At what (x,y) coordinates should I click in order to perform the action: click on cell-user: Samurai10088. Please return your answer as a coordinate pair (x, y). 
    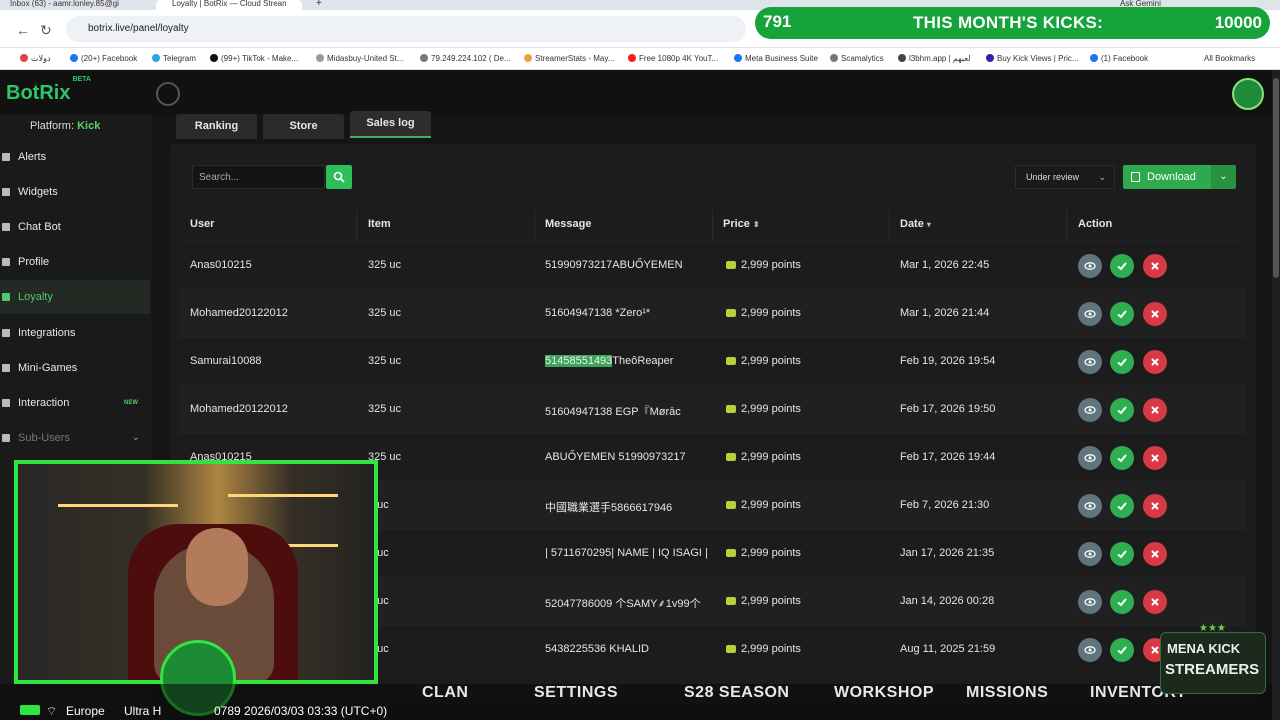
    Looking at the image, I should click on (226, 361).